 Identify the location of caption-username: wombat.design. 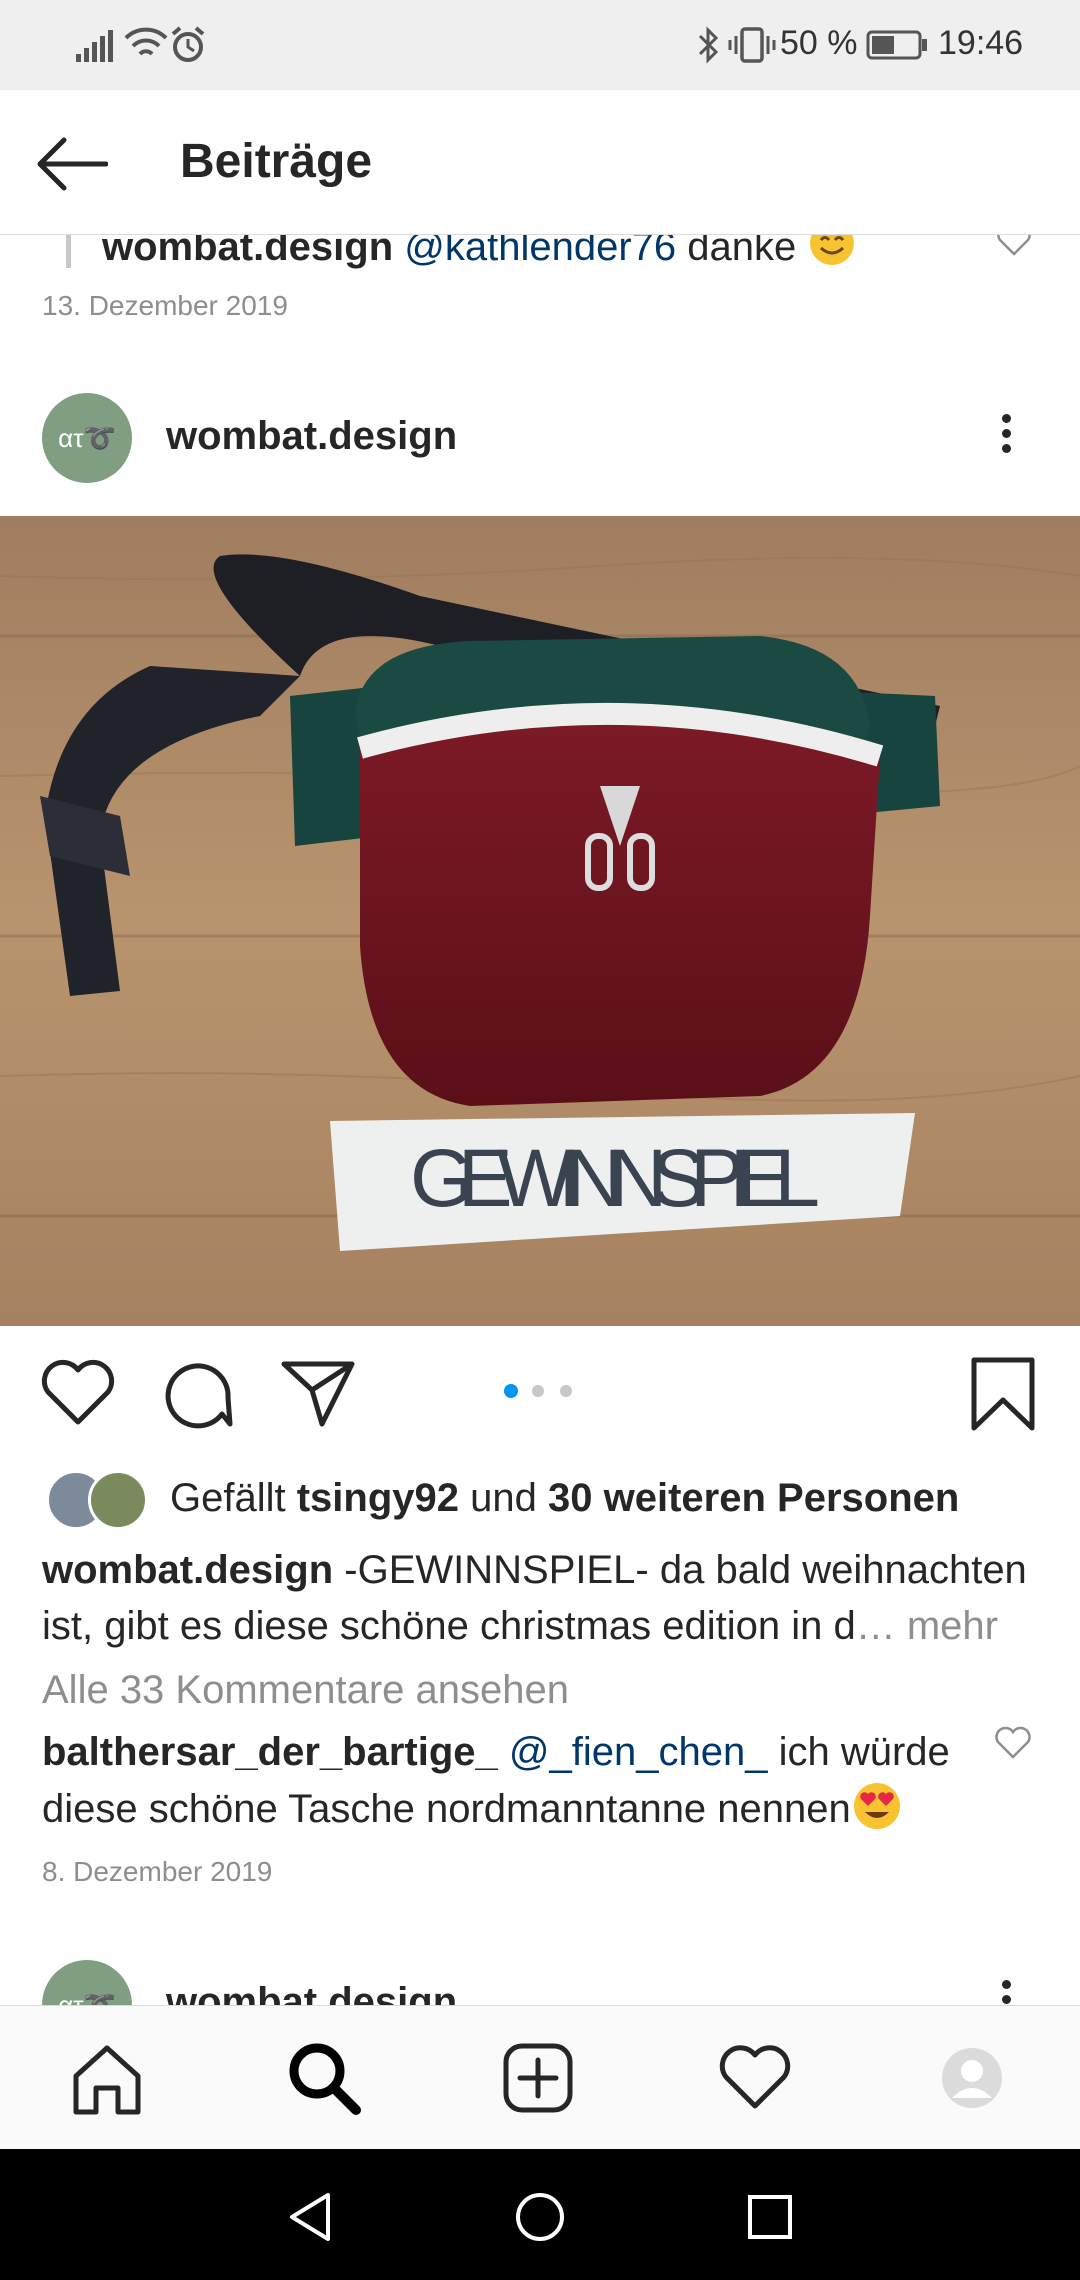
(187, 1570).